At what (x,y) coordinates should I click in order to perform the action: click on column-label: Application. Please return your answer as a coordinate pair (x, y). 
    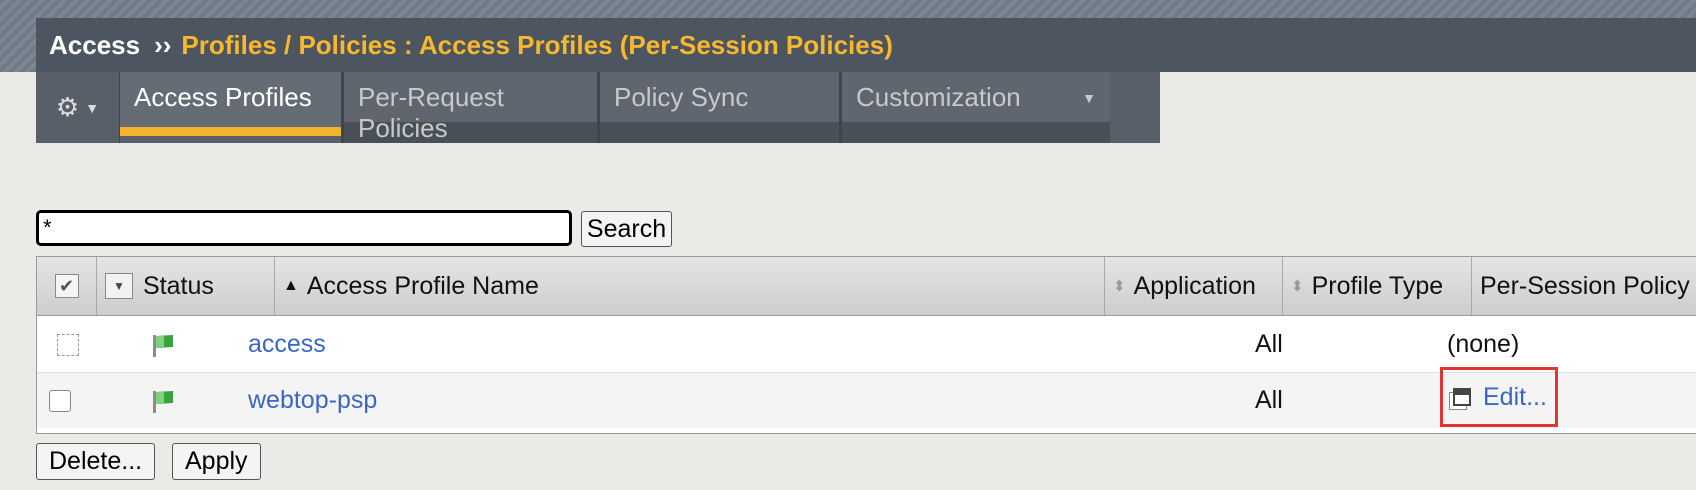
    Looking at the image, I should click on (1194, 285).